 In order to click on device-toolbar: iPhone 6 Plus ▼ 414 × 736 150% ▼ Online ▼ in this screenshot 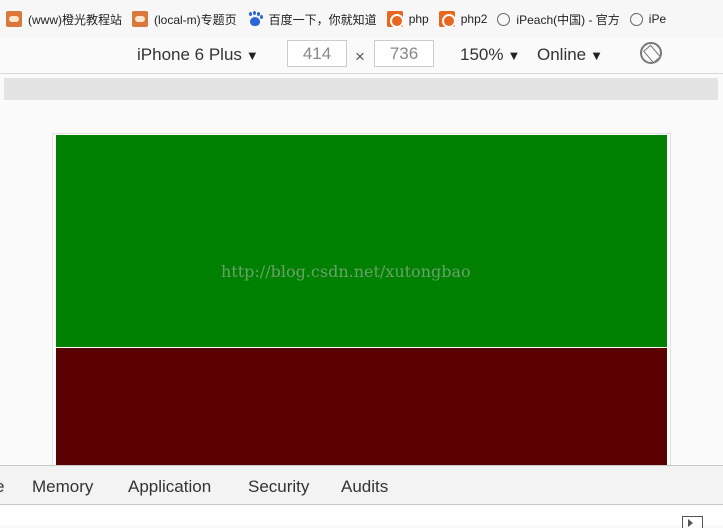, I will do `click(361, 56)`.